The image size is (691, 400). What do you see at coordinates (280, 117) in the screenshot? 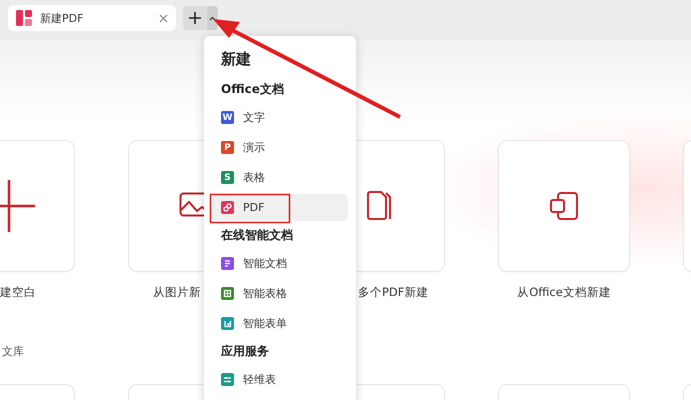
I see `menu-item: W 文字` at bounding box center [280, 117].